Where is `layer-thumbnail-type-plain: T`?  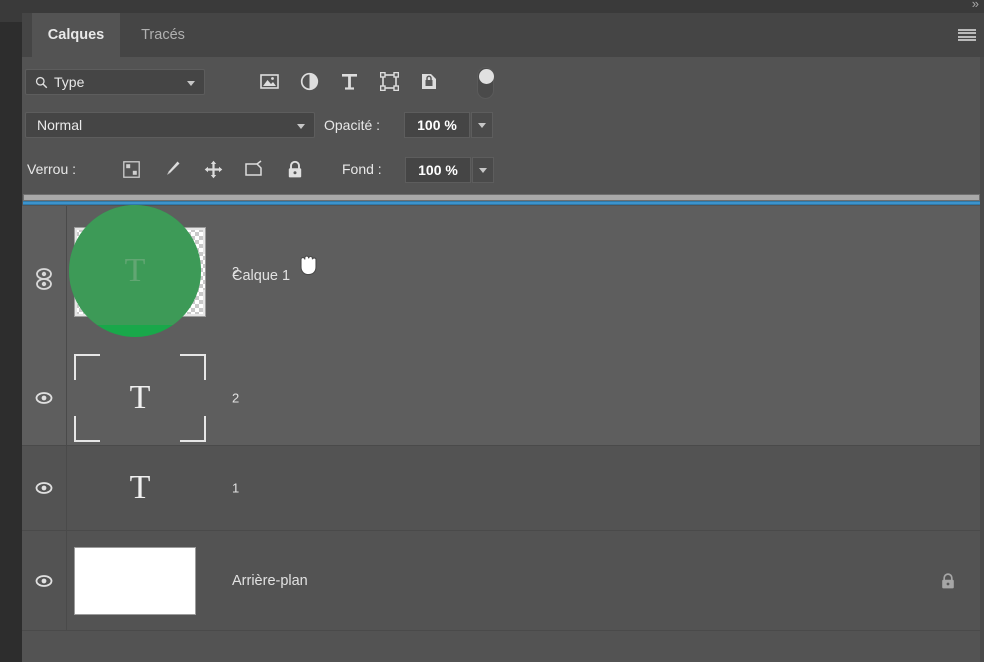 layer-thumbnail-type-plain: T is located at coordinates (140, 488).